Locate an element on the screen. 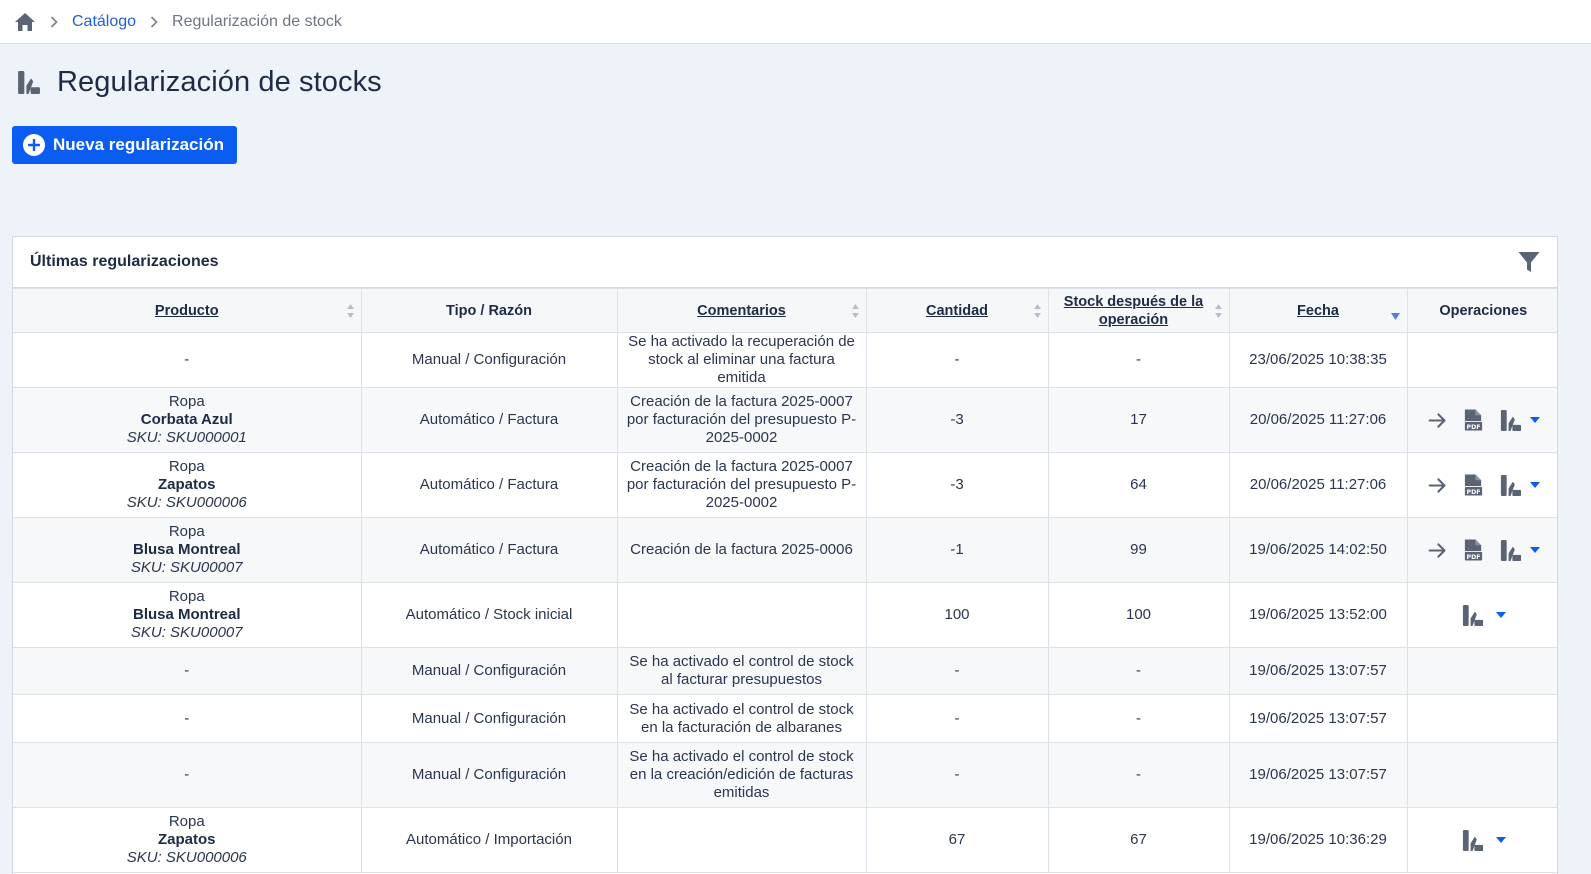  column-header-comentarios: Comentarios is located at coordinates (741, 310).